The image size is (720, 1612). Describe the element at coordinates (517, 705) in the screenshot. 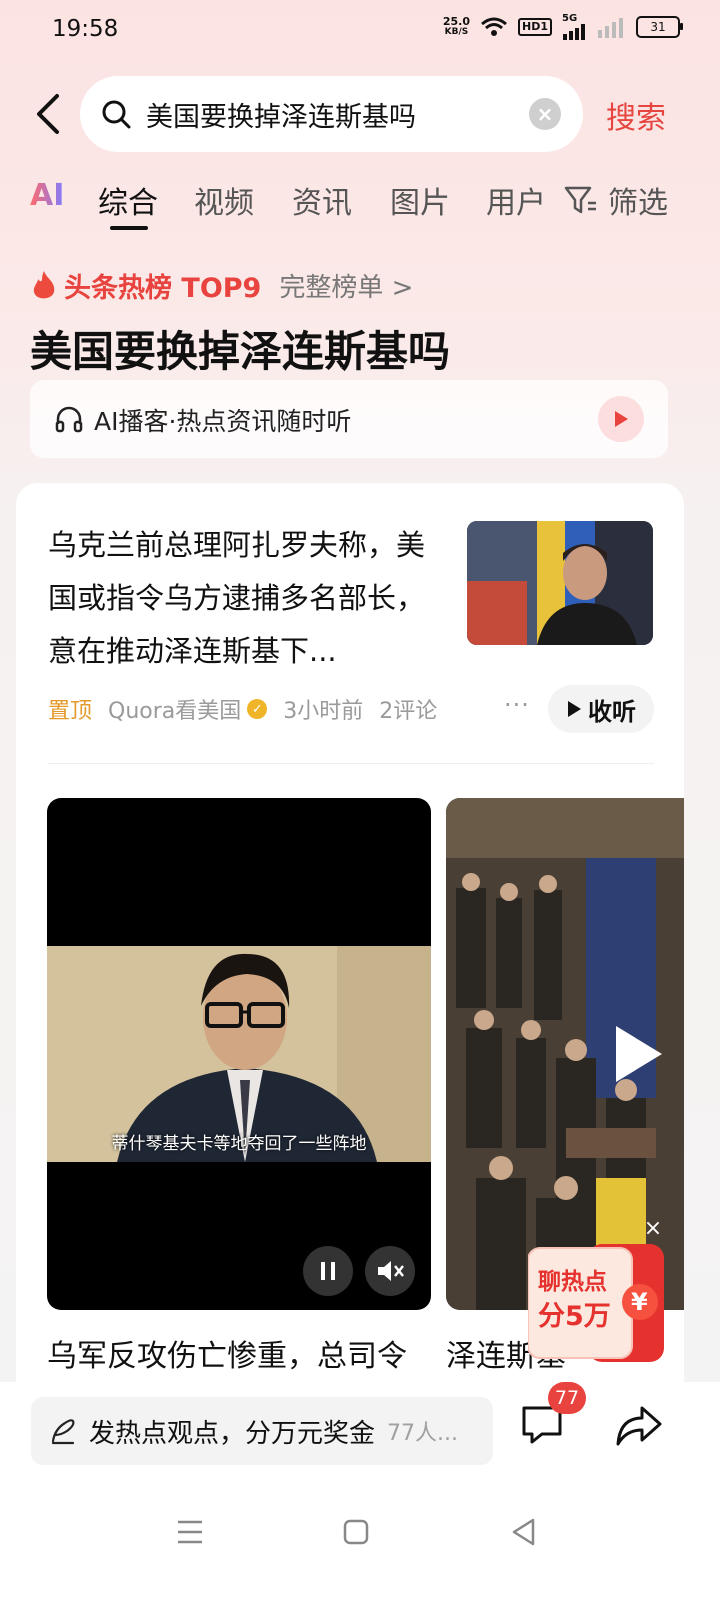

I see `more-options-icon: ···` at that location.